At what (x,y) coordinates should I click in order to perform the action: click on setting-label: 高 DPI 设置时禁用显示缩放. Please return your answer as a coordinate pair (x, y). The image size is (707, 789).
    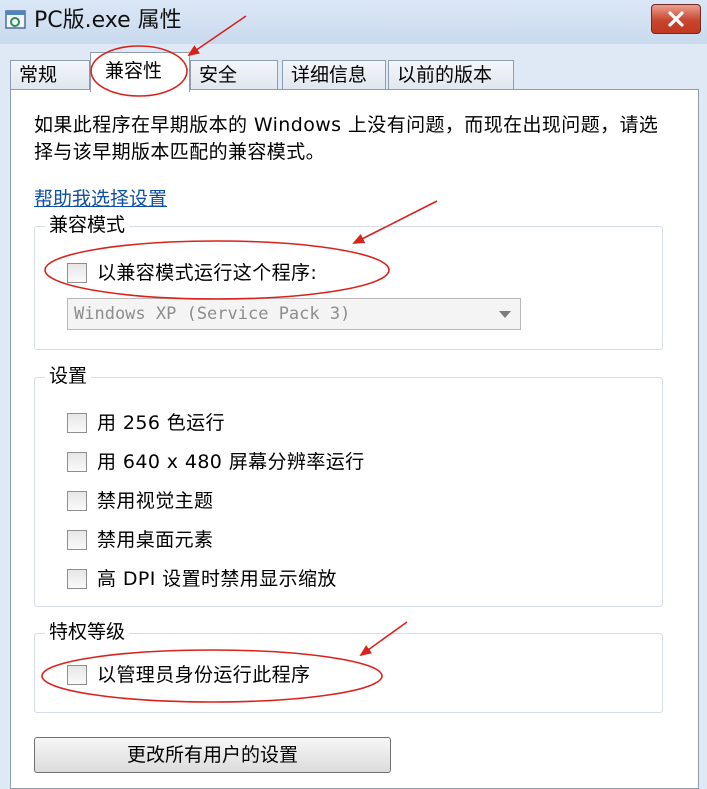
    Looking at the image, I should click on (217, 579).